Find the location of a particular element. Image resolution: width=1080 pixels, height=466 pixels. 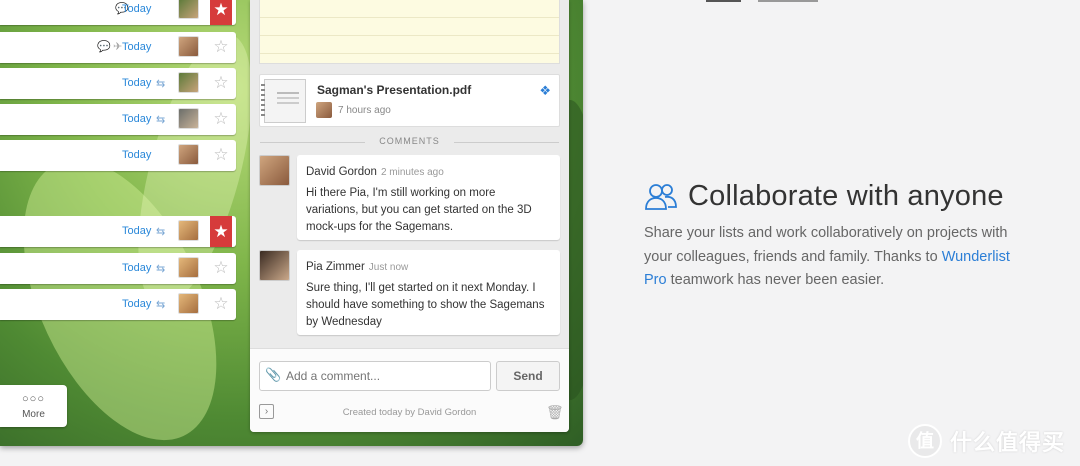

comment-input is located at coordinates (375, 376).